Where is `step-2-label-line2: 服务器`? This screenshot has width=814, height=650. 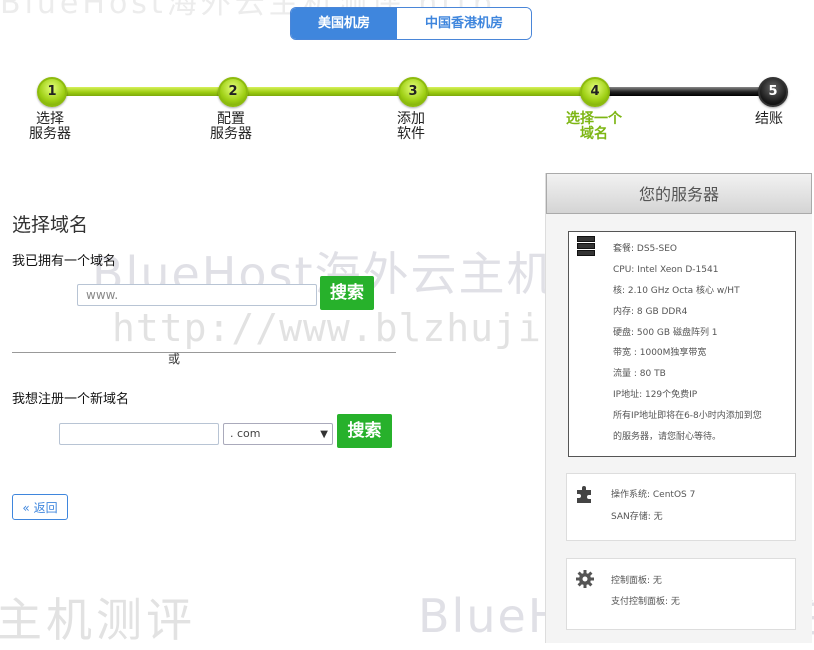
step-2-label-line2: 服务器 is located at coordinates (231, 134).